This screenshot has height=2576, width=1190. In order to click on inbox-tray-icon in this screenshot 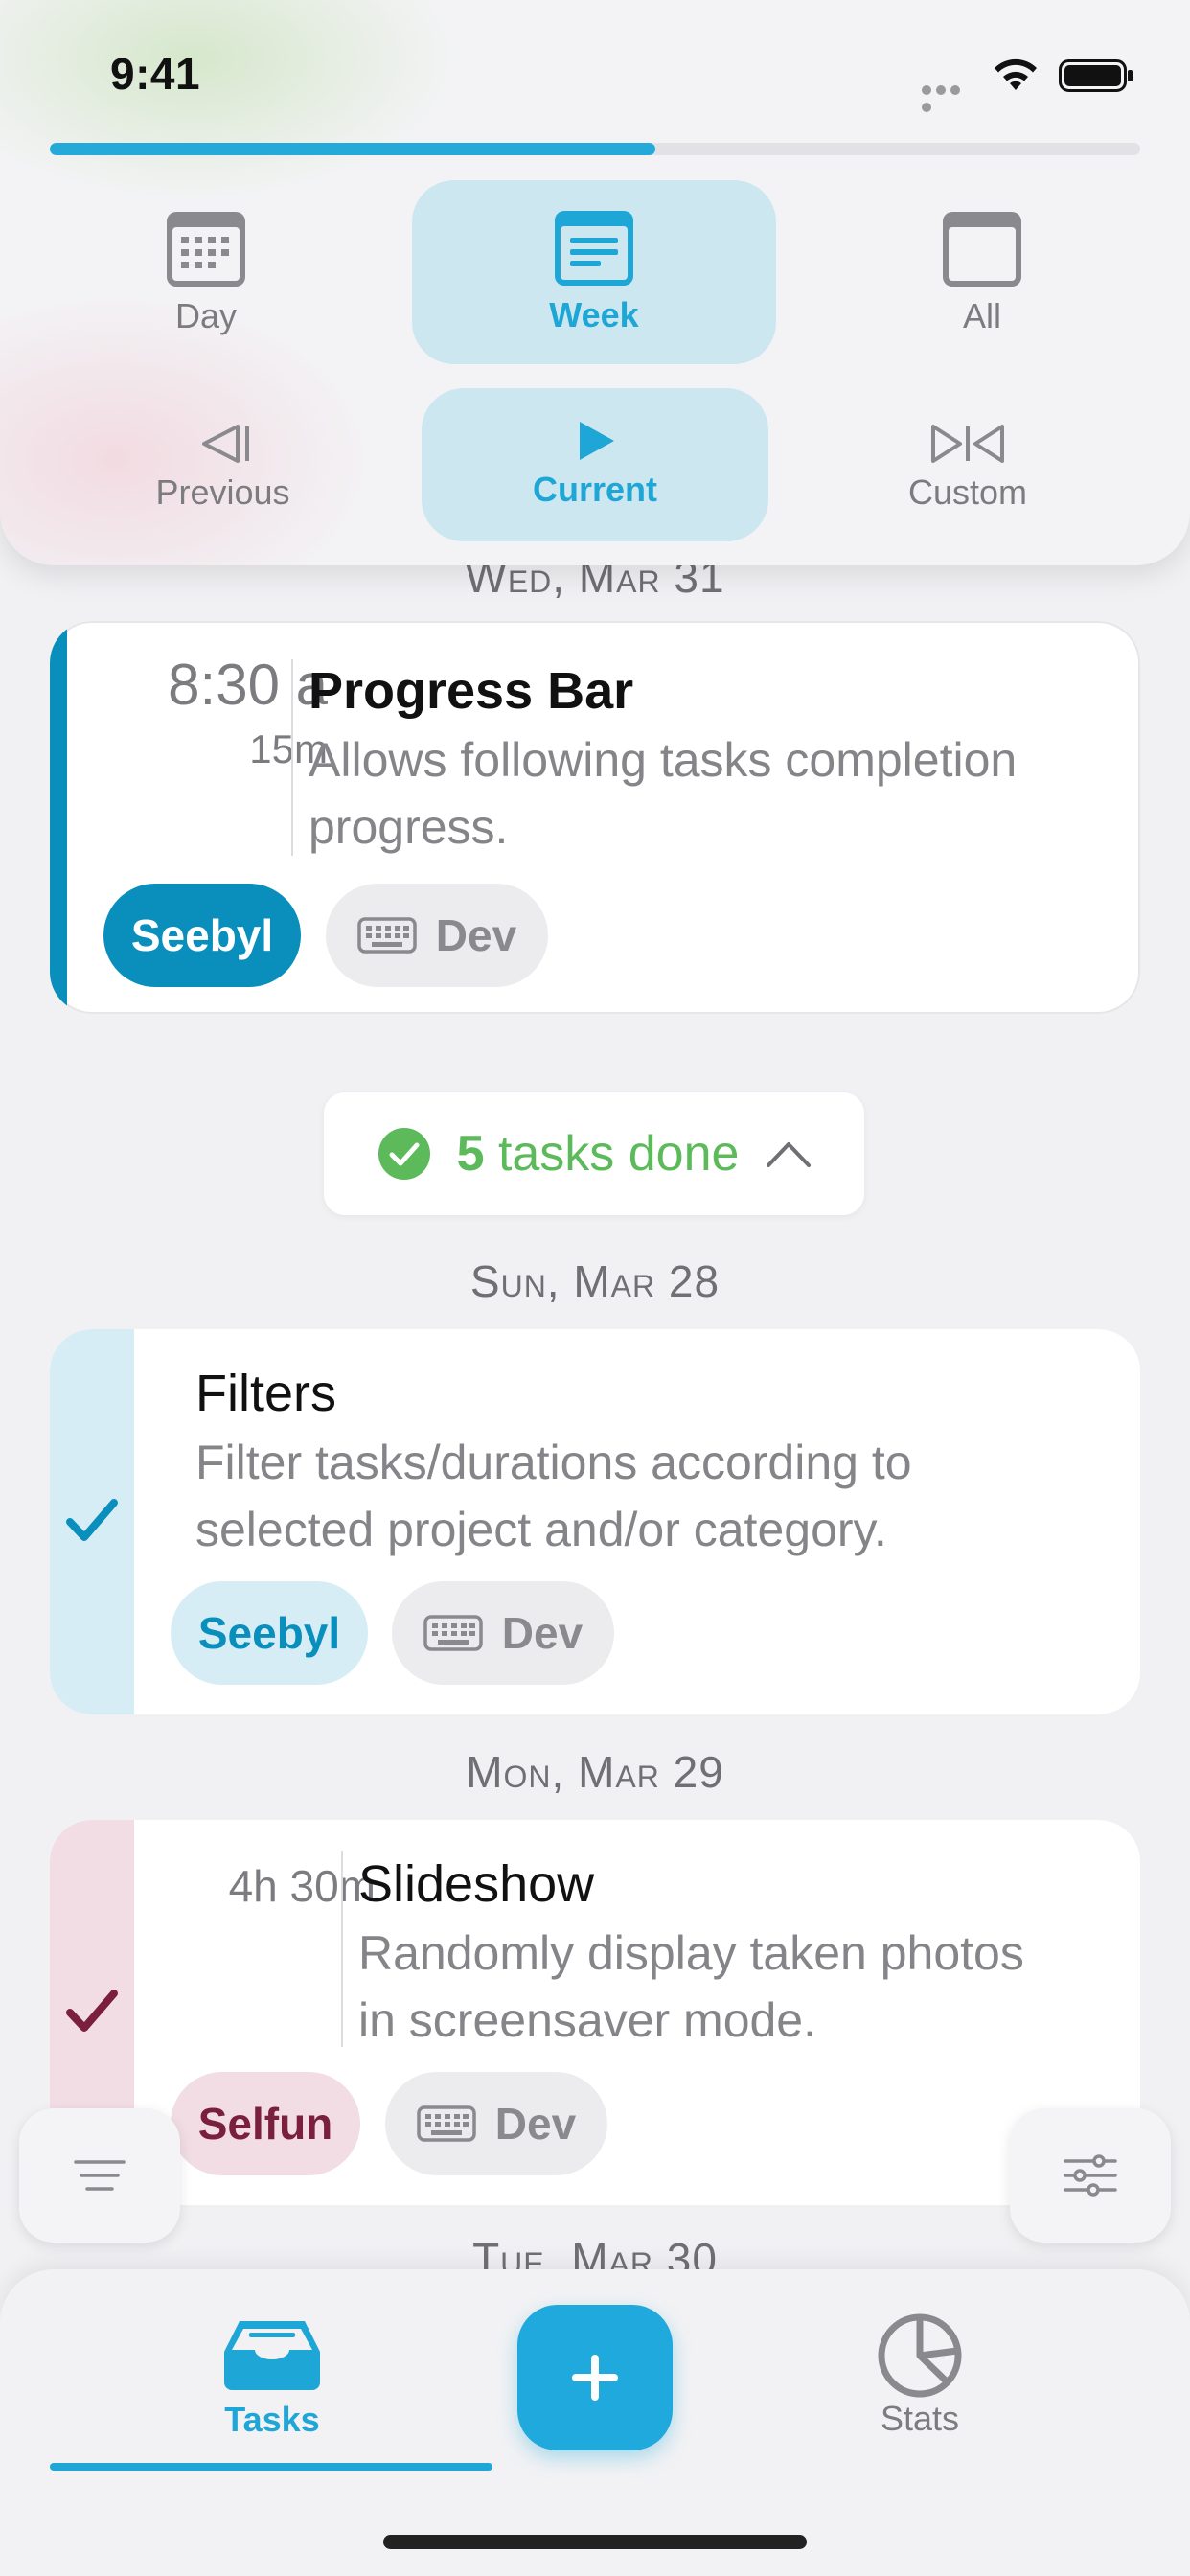, I will do `click(272, 2355)`.